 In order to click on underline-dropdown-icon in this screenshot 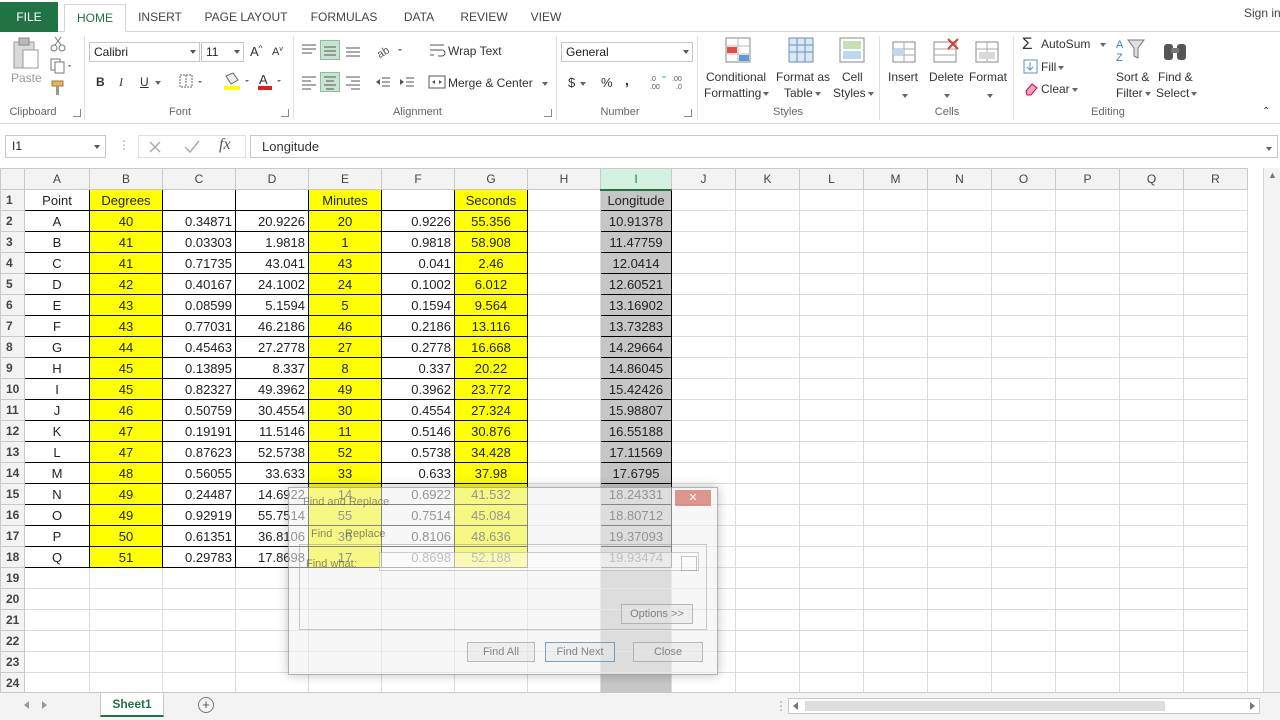, I will do `click(157, 82)`.